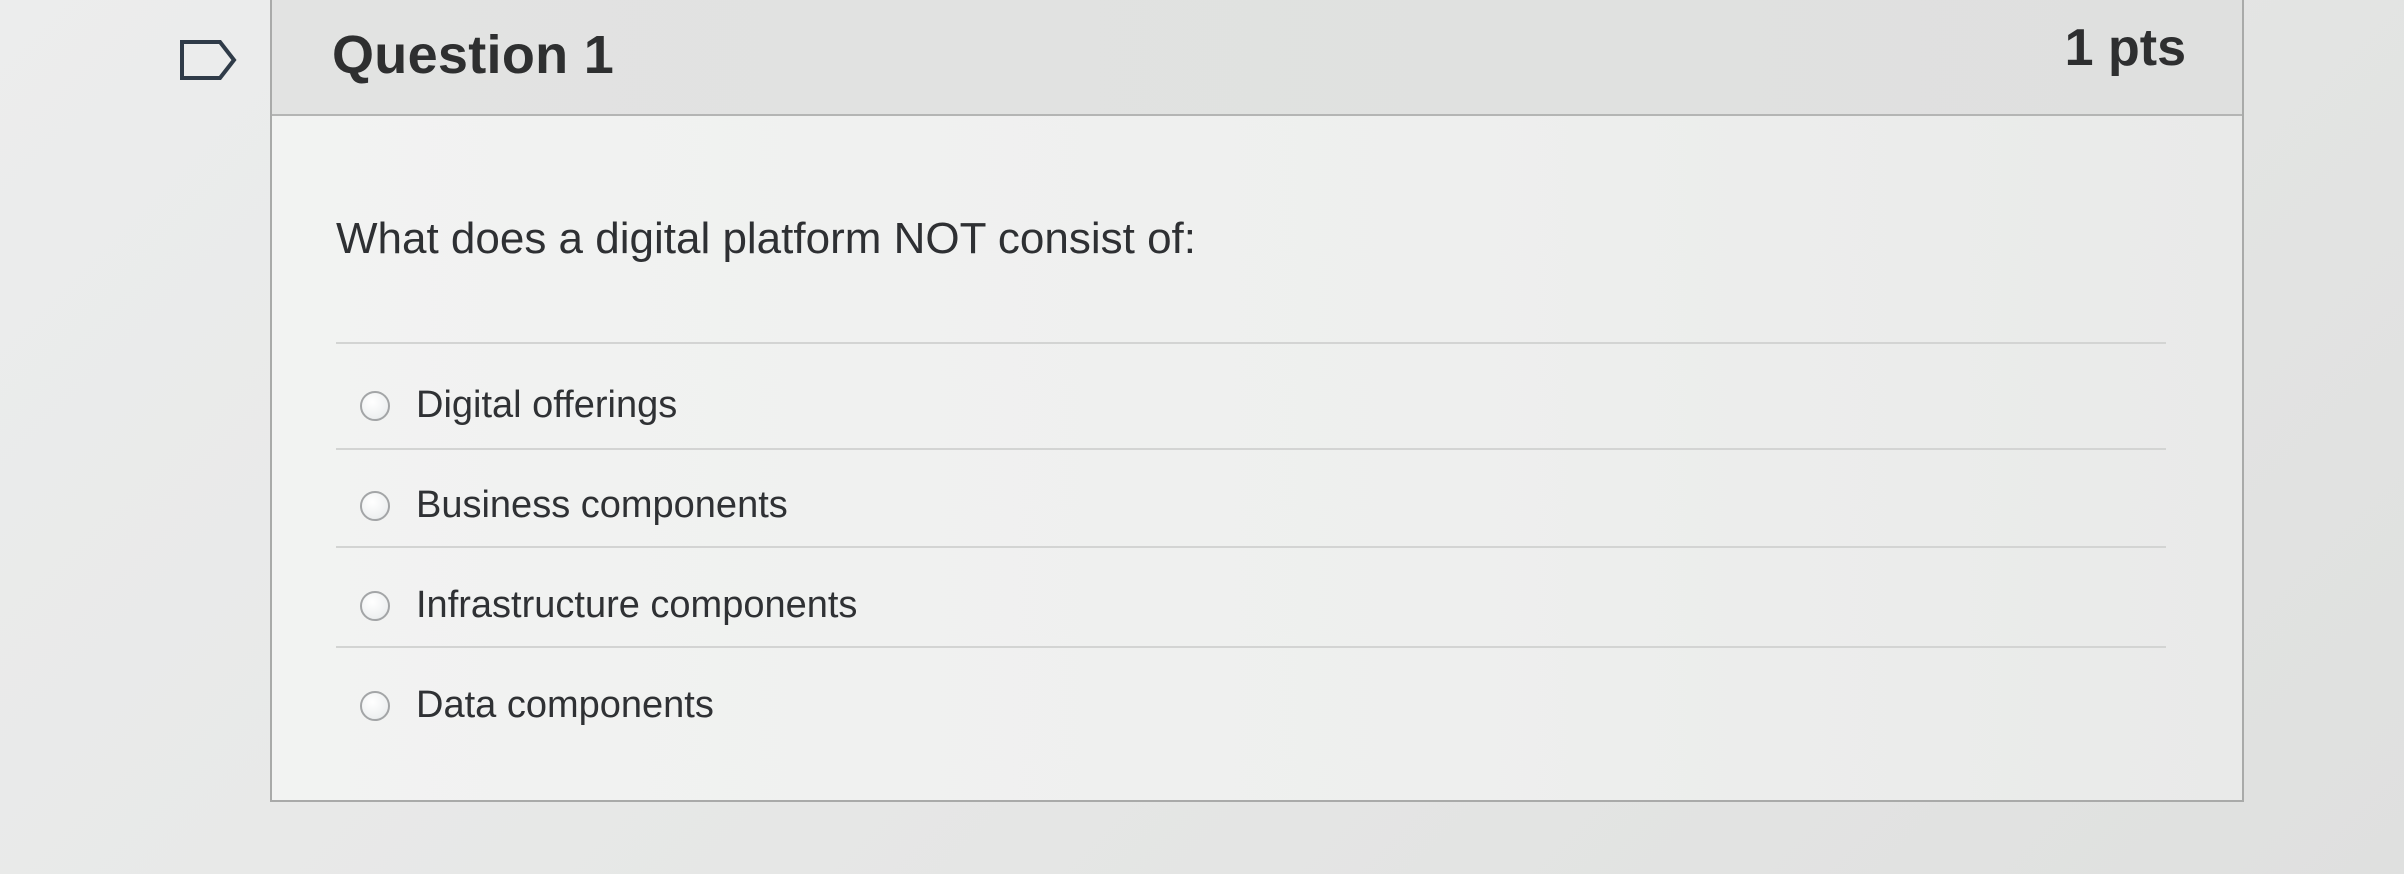 This screenshot has height=874, width=2404. What do you see at coordinates (1257, 58) in the screenshot?
I see `question-header: Question 1 1 pts` at bounding box center [1257, 58].